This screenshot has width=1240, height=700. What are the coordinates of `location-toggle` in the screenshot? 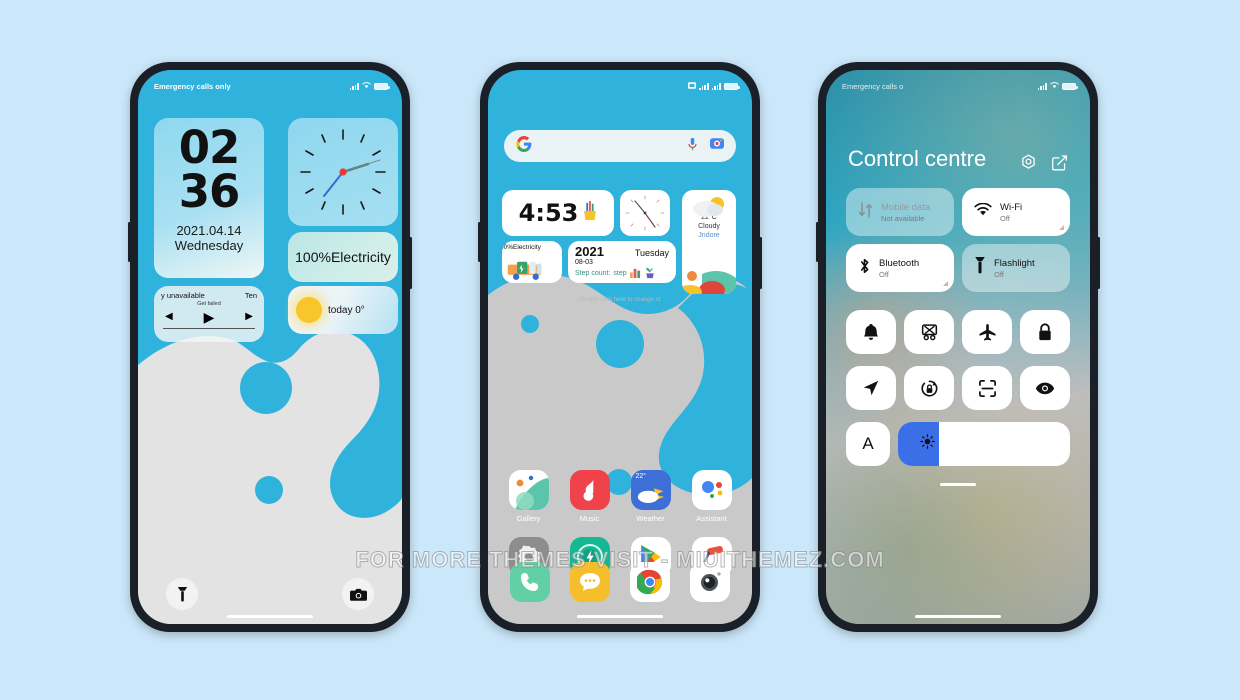 It's located at (871, 388).